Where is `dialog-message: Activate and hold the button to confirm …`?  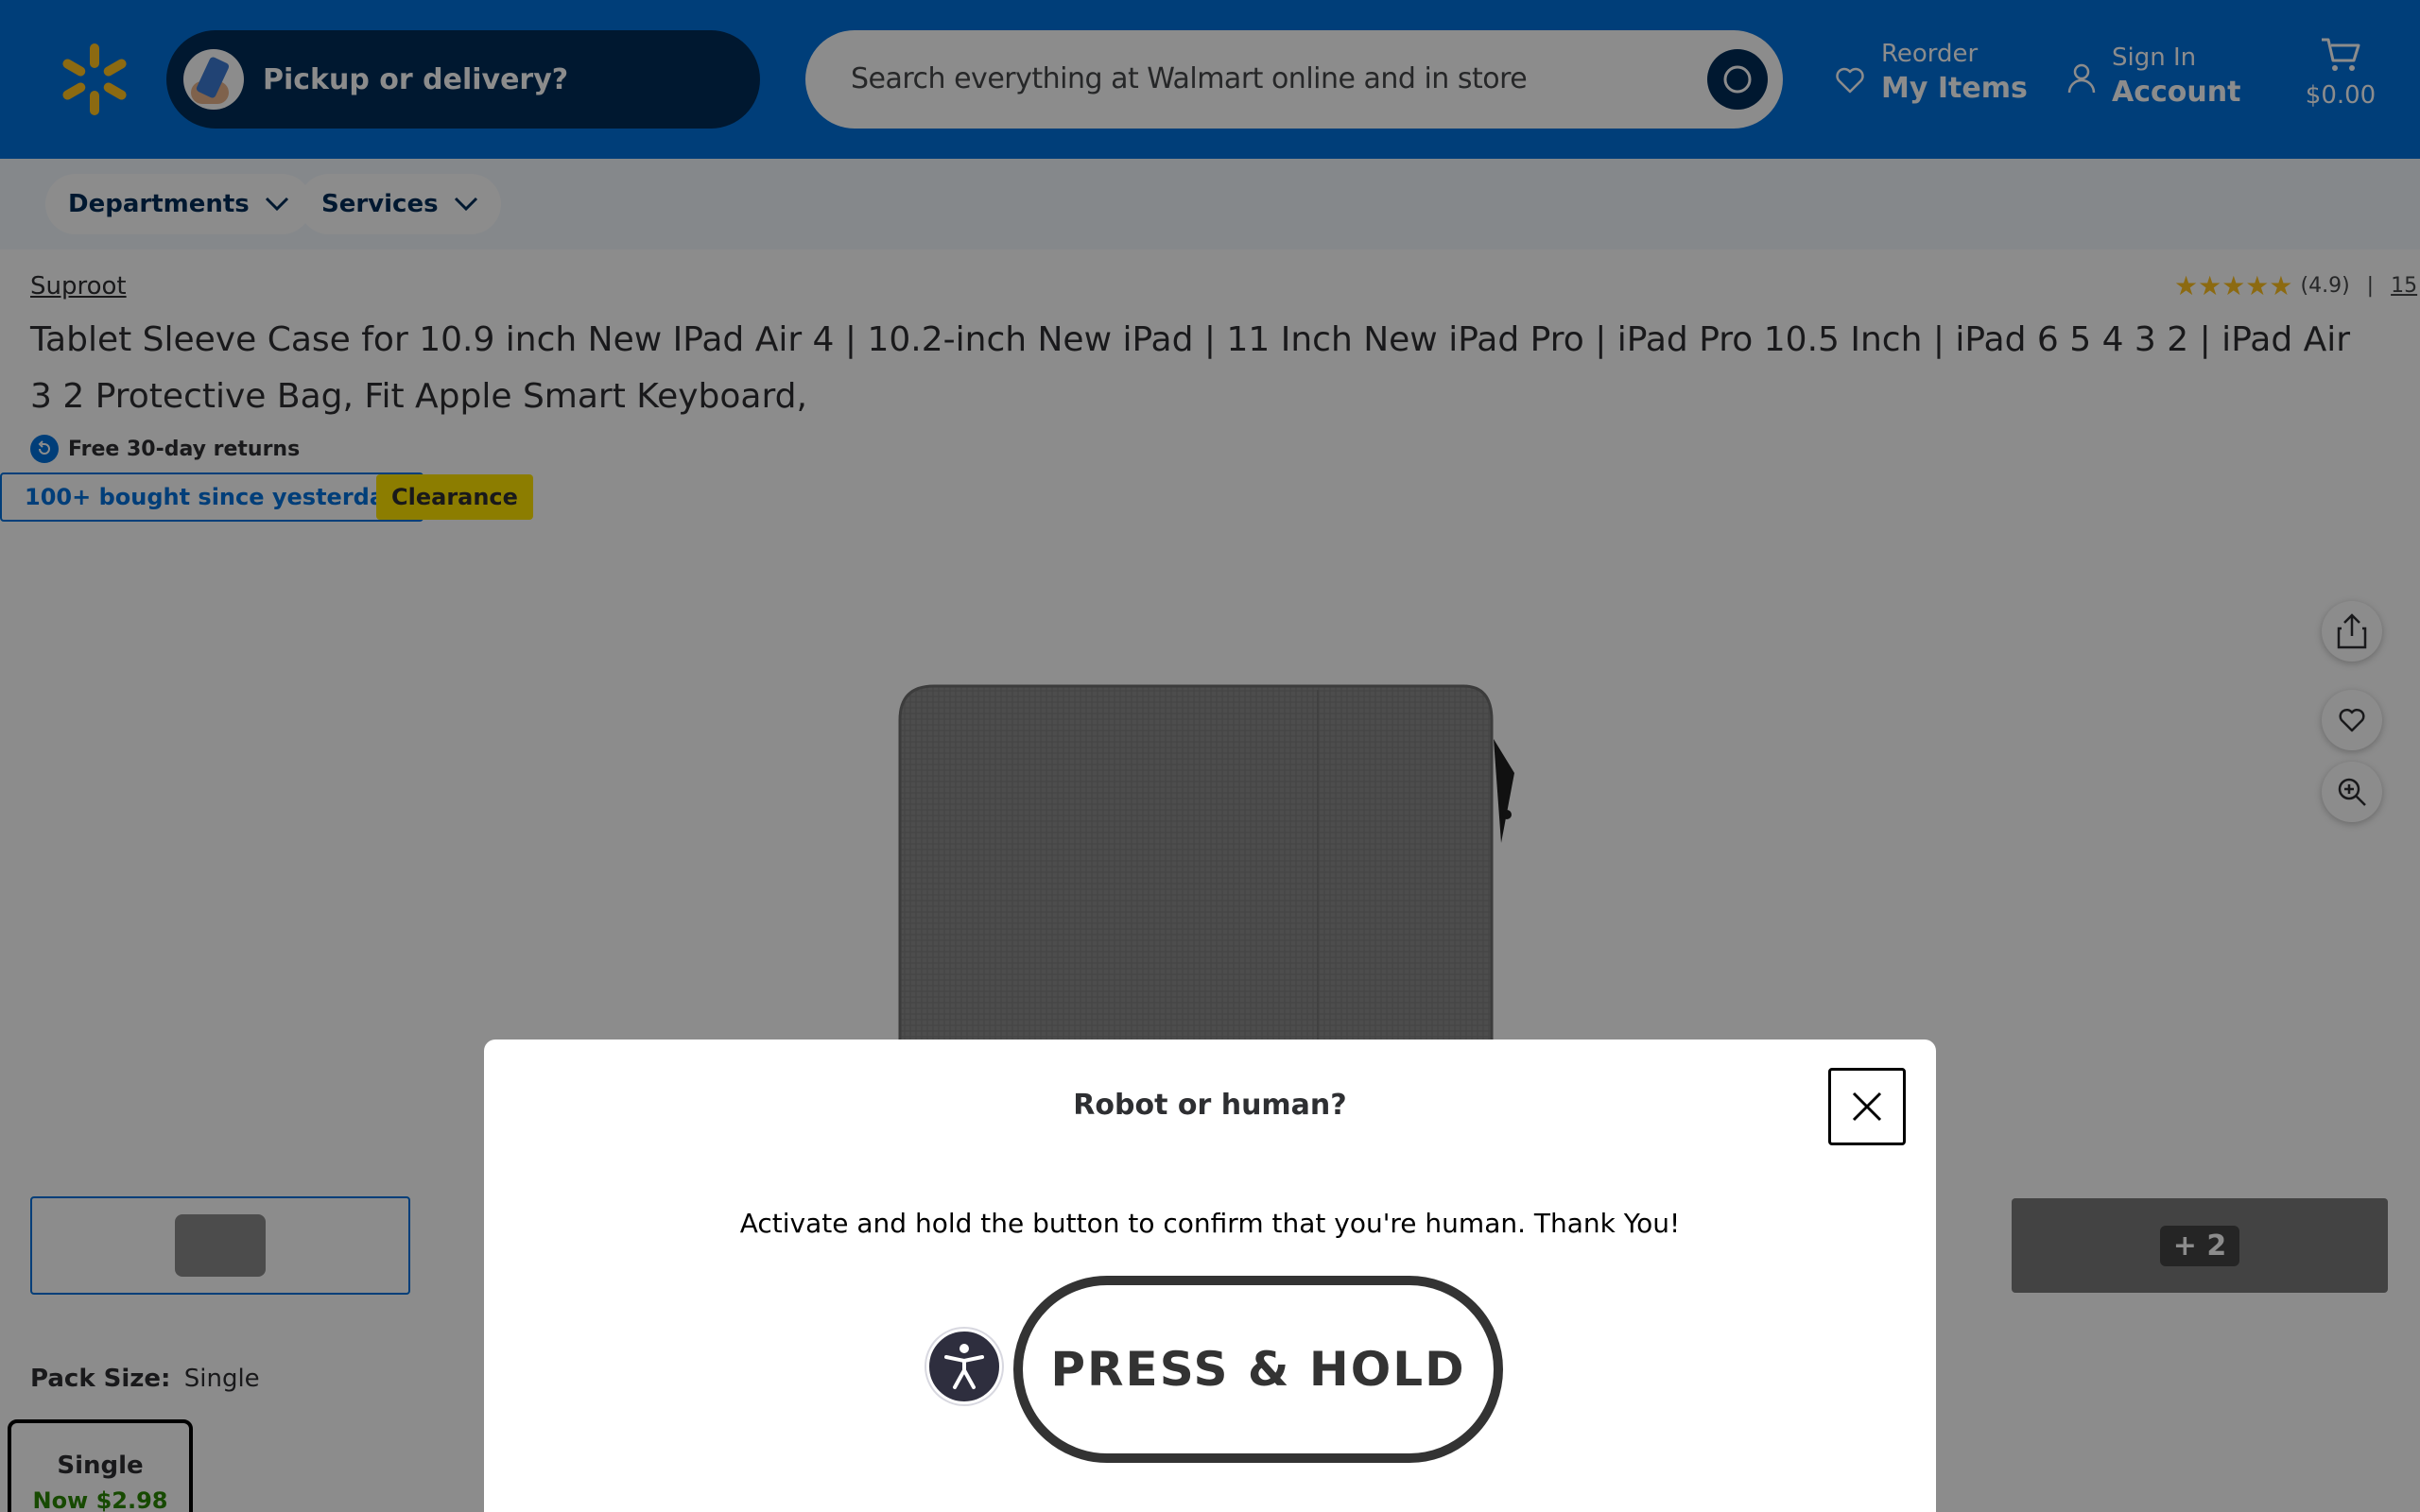
dialog-message: Activate and hold the button to confirm … is located at coordinates (1210, 1223).